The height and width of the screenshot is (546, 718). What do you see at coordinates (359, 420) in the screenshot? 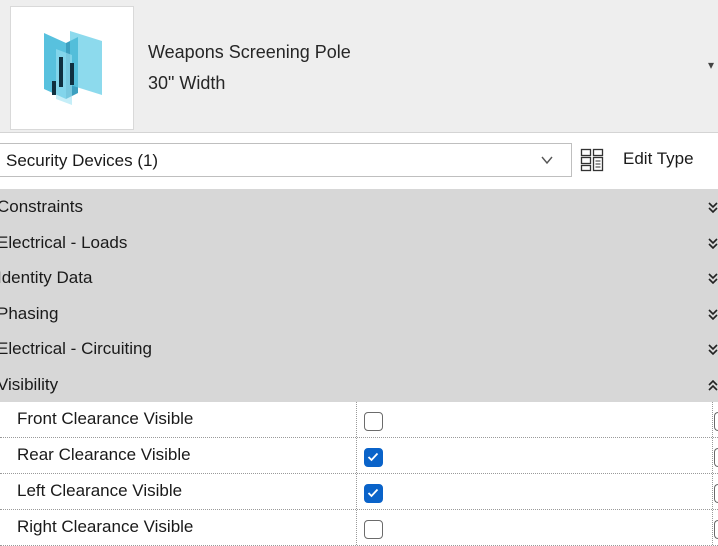
I see `property-row-front-clearance: Front Clearance Visible` at bounding box center [359, 420].